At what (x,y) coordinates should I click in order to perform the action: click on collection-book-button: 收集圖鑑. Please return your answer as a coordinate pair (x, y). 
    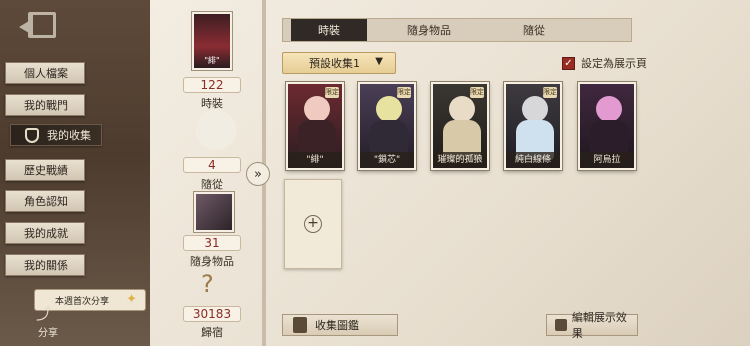
    Looking at the image, I should click on (340, 325).